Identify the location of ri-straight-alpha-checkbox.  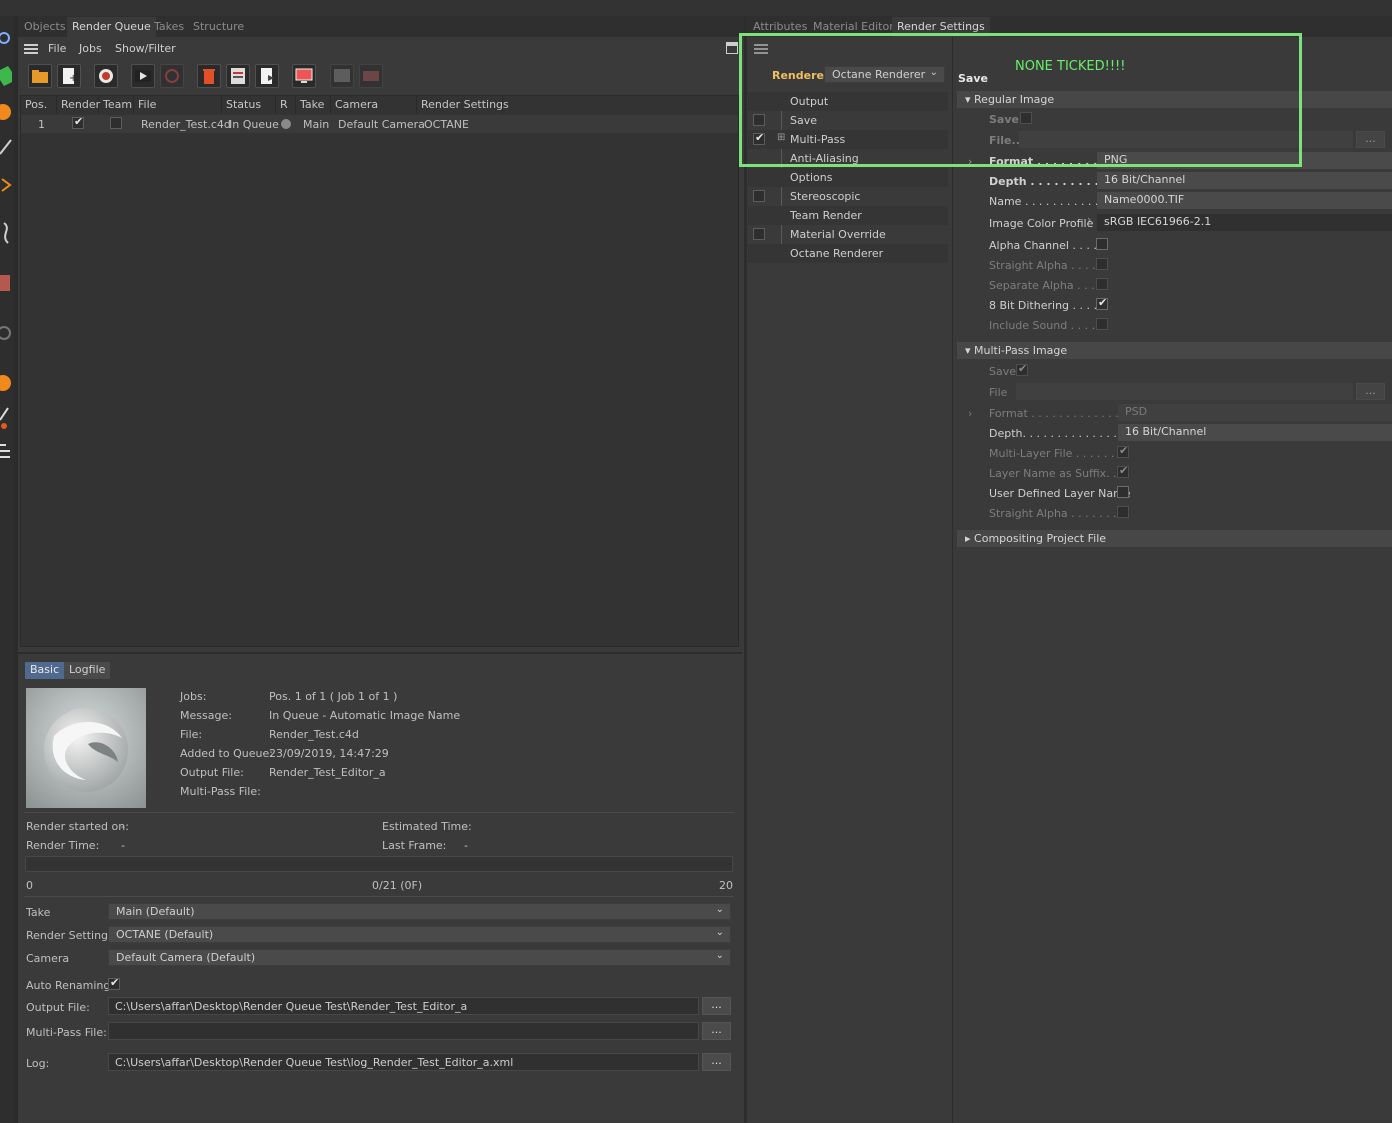
(1102, 264).